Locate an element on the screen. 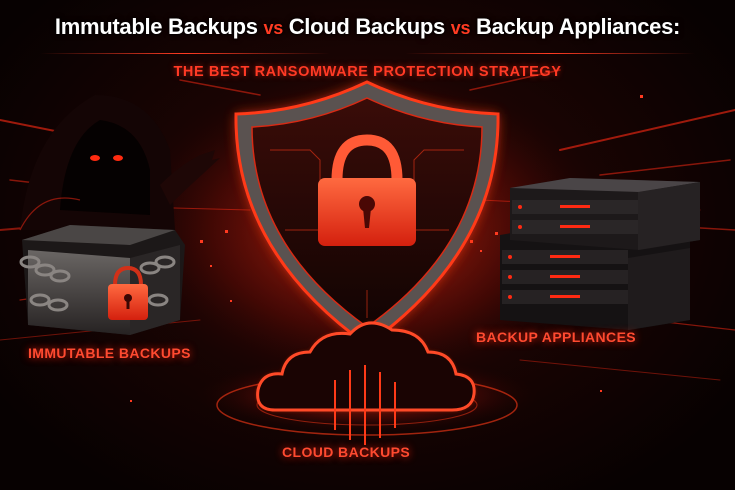  subtitle: THE BEST RANSOMWARE PROTECTION STRATEGY is located at coordinates (367, 72).